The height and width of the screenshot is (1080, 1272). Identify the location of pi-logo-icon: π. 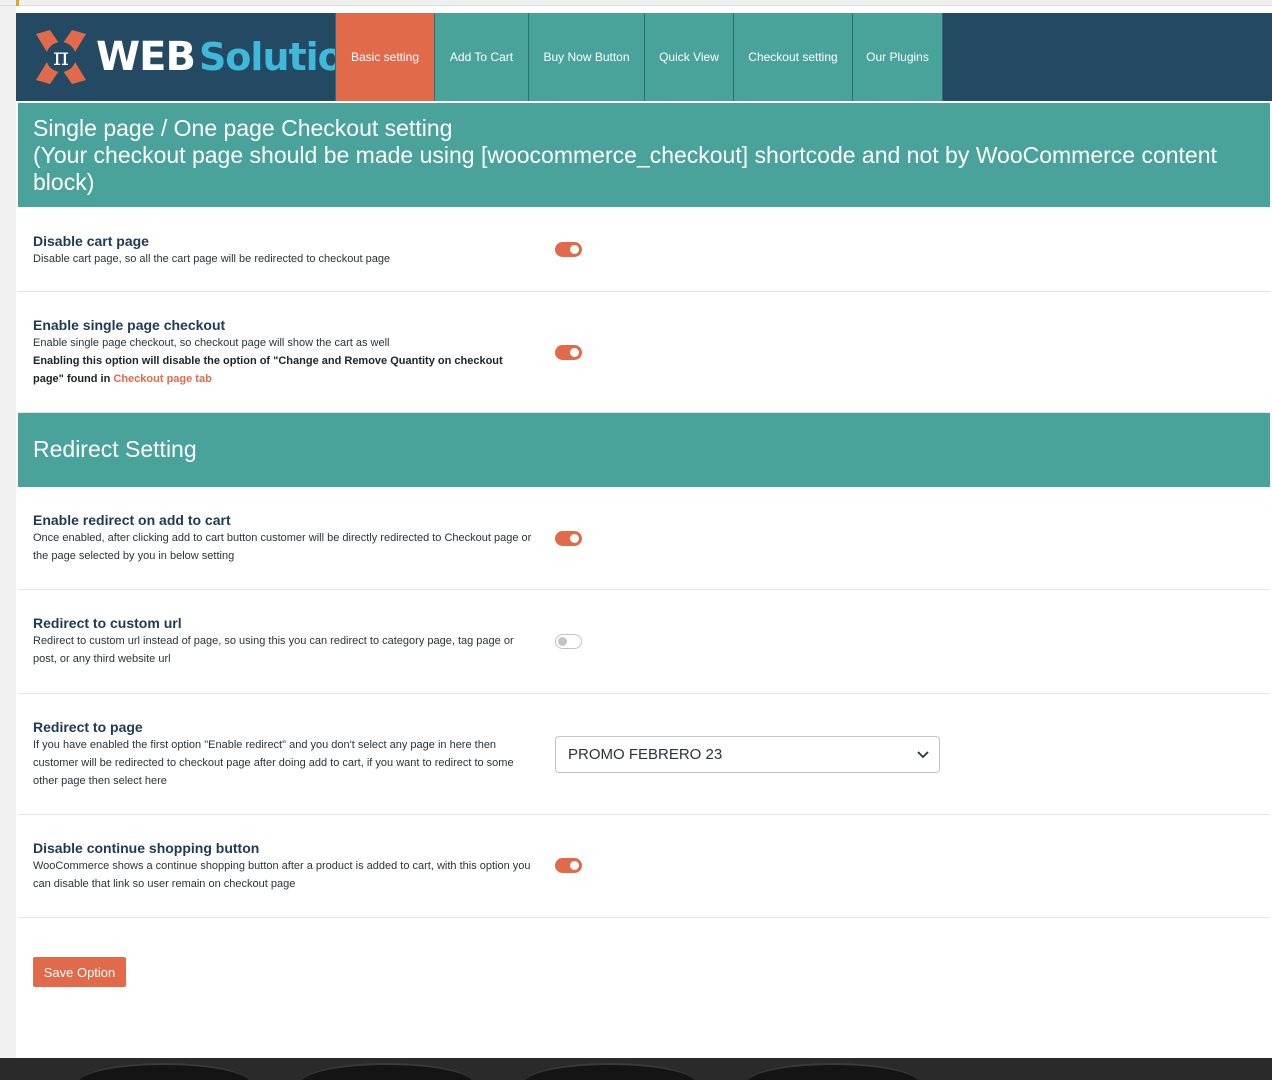
(61, 57).